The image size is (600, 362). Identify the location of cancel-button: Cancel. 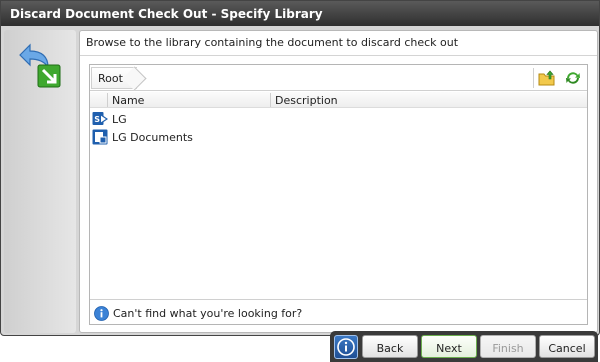
(567, 346).